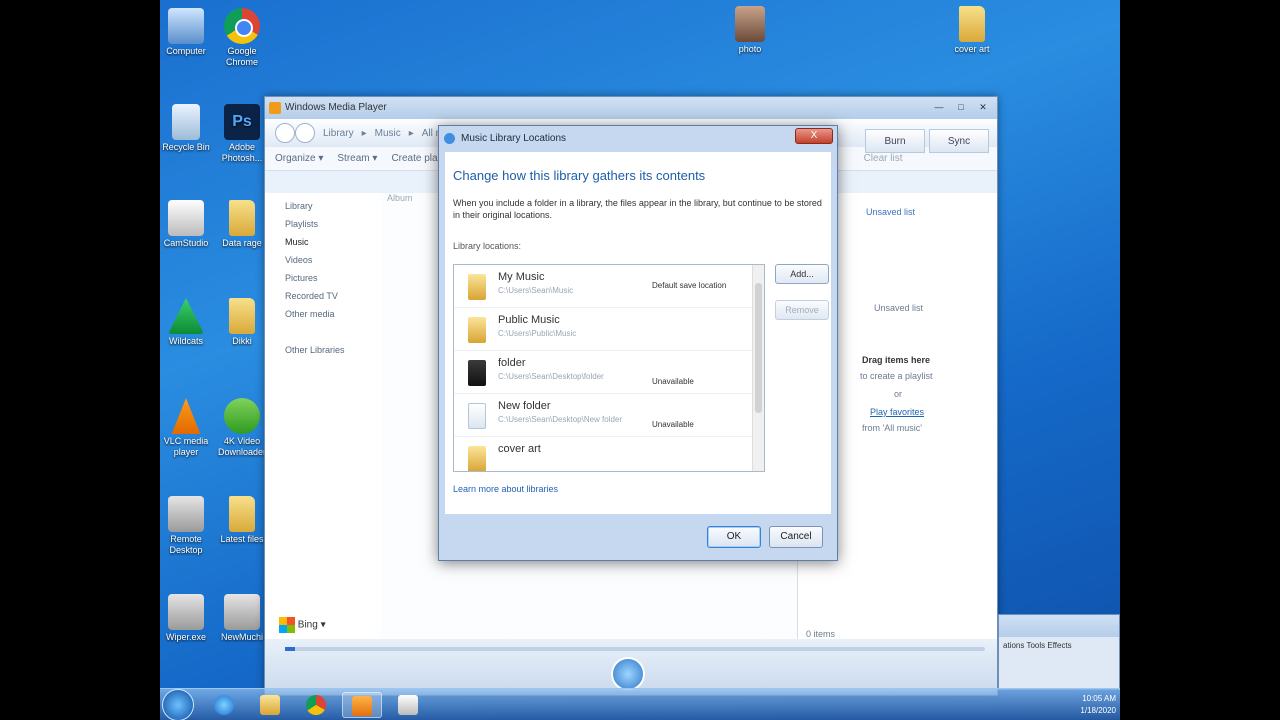 Image resolution: width=1280 pixels, height=720 pixels. I want to click on ok-button: OK, so click(734, 537).